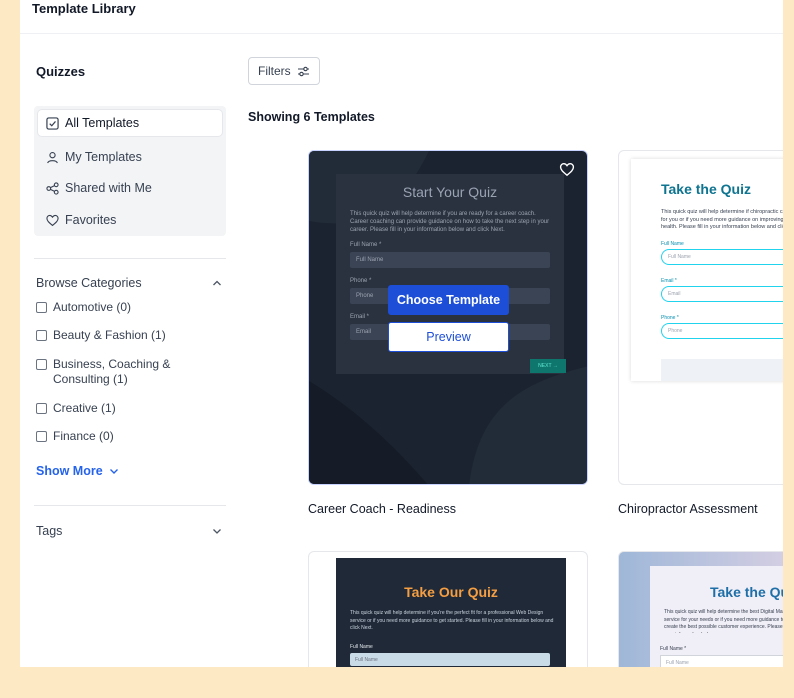 The width and height of the screenshot is (794, 698). I want to click on preview-button: Preview, so click(448, 337).